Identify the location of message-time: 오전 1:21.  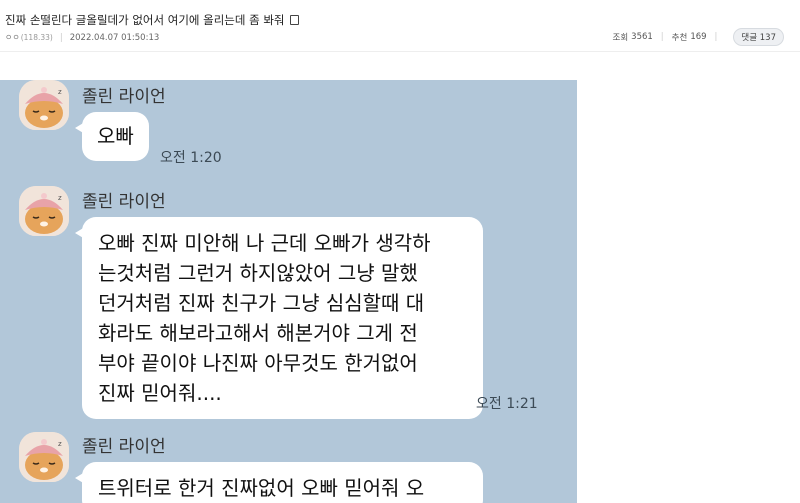
(507, 404).